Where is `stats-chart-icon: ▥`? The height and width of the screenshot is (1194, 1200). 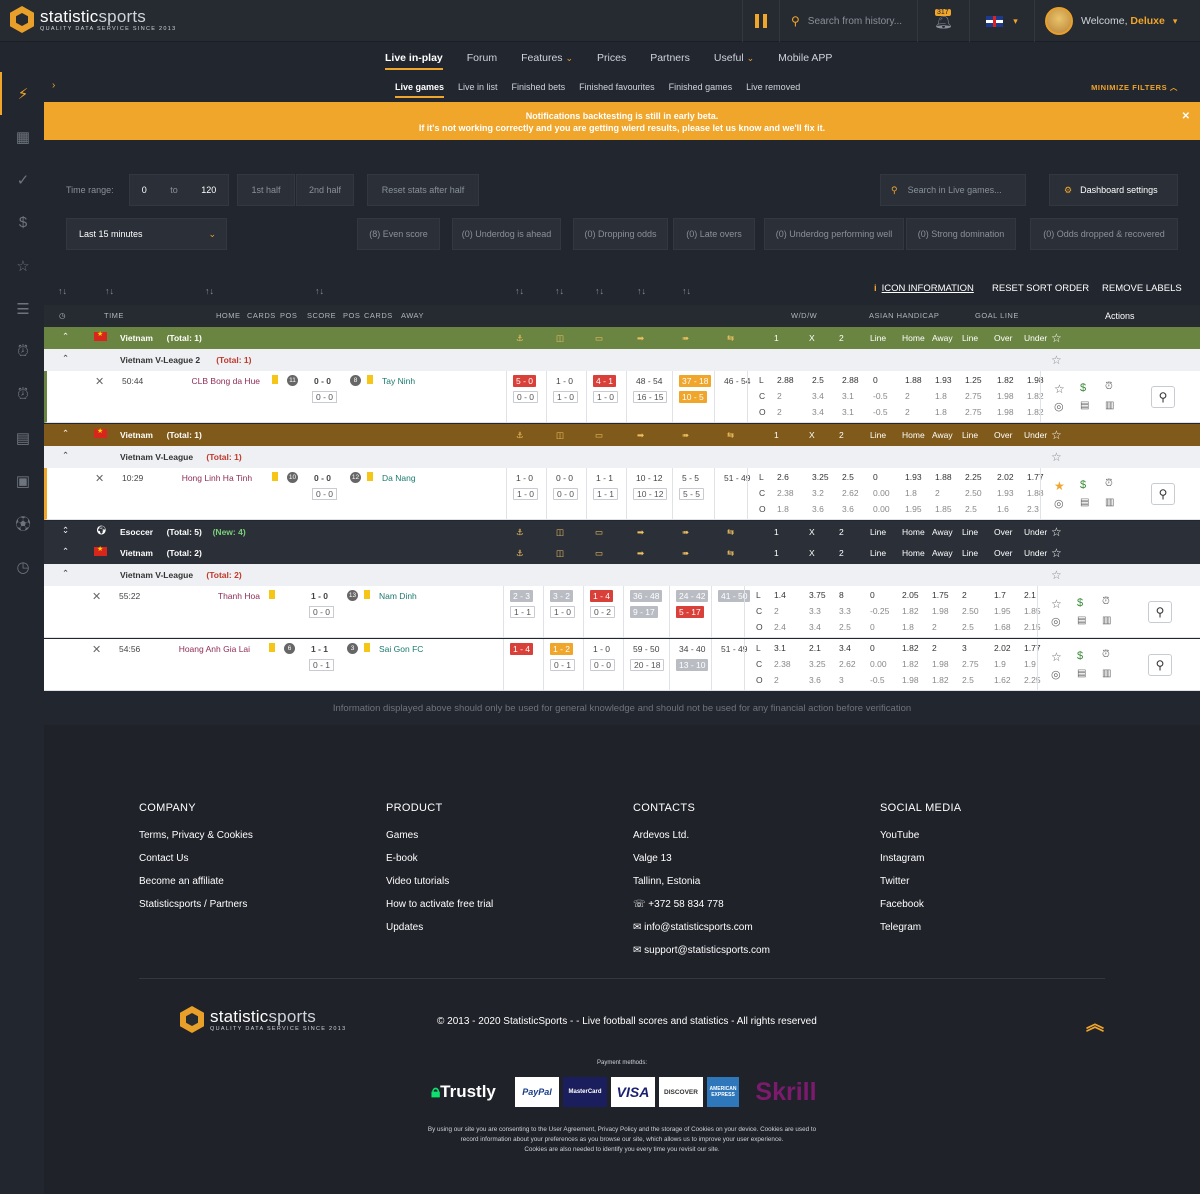
stats-chart-icon: ▥ is located at coordinates (1109, 502).